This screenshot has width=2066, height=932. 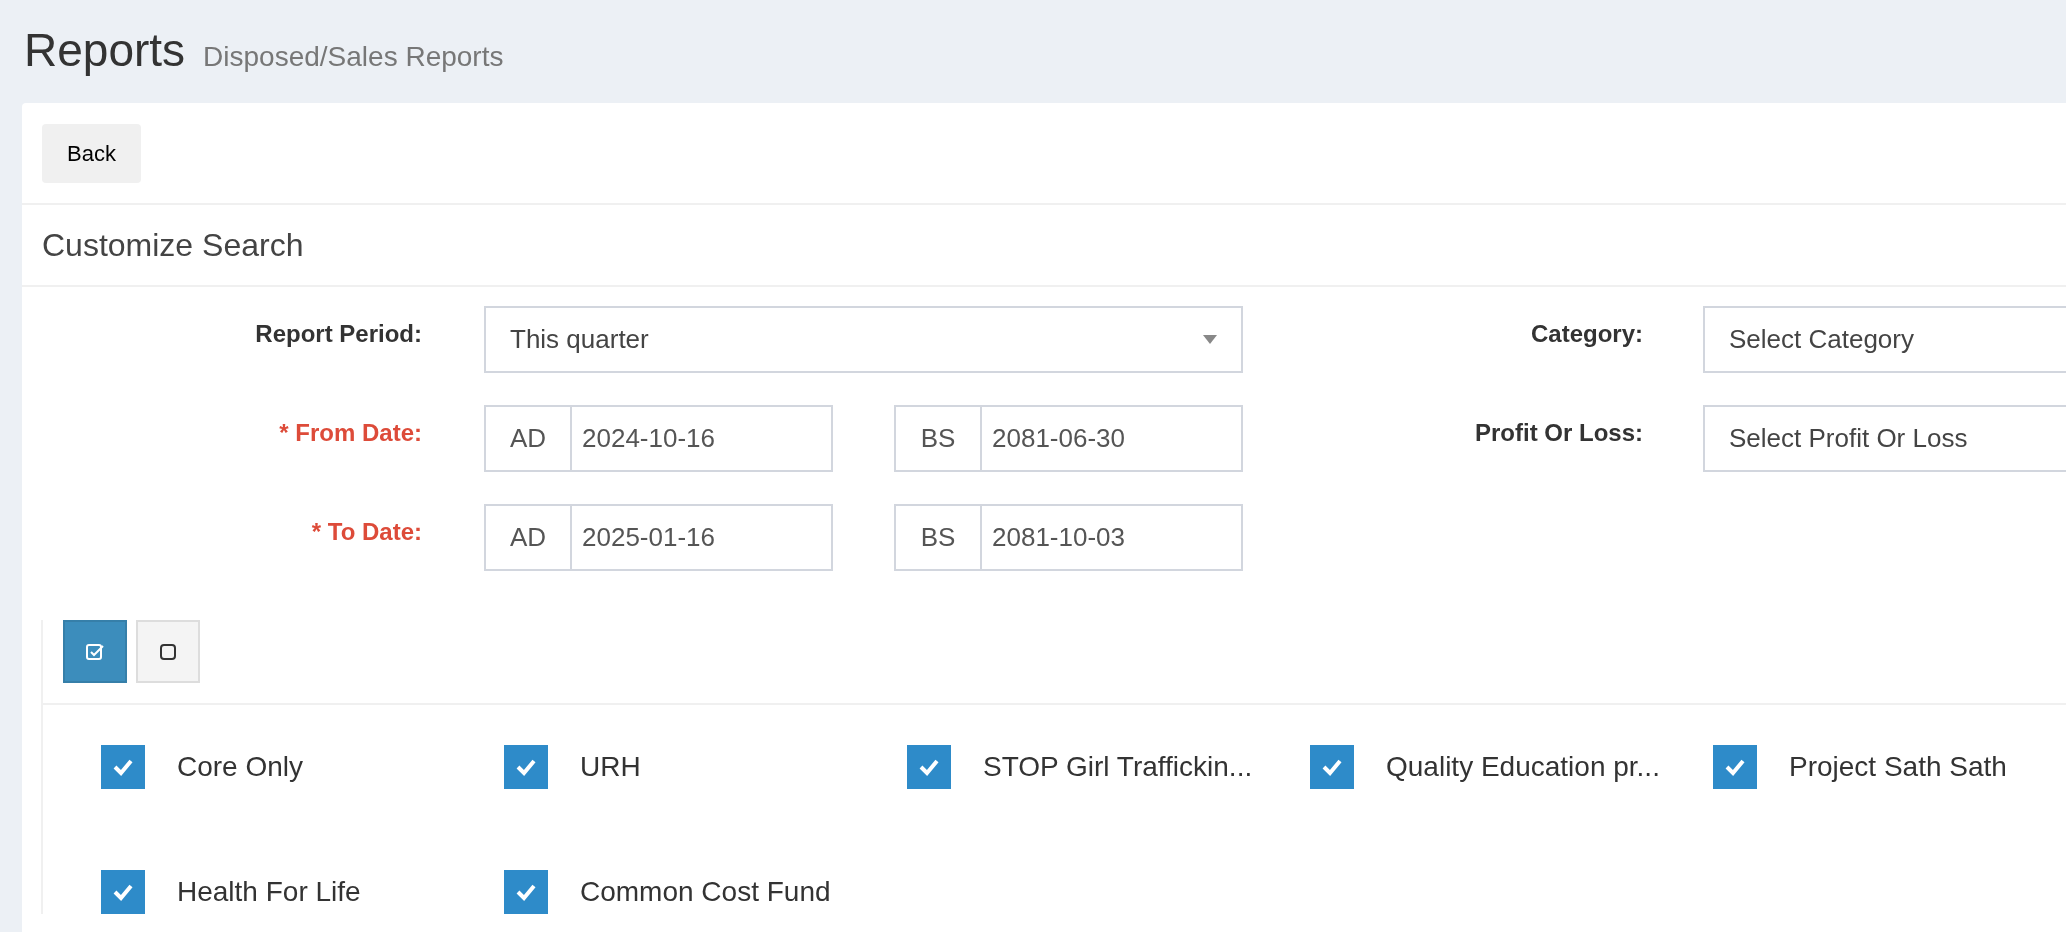 I want to click on back-button: Back, so click(x=91, y=153).